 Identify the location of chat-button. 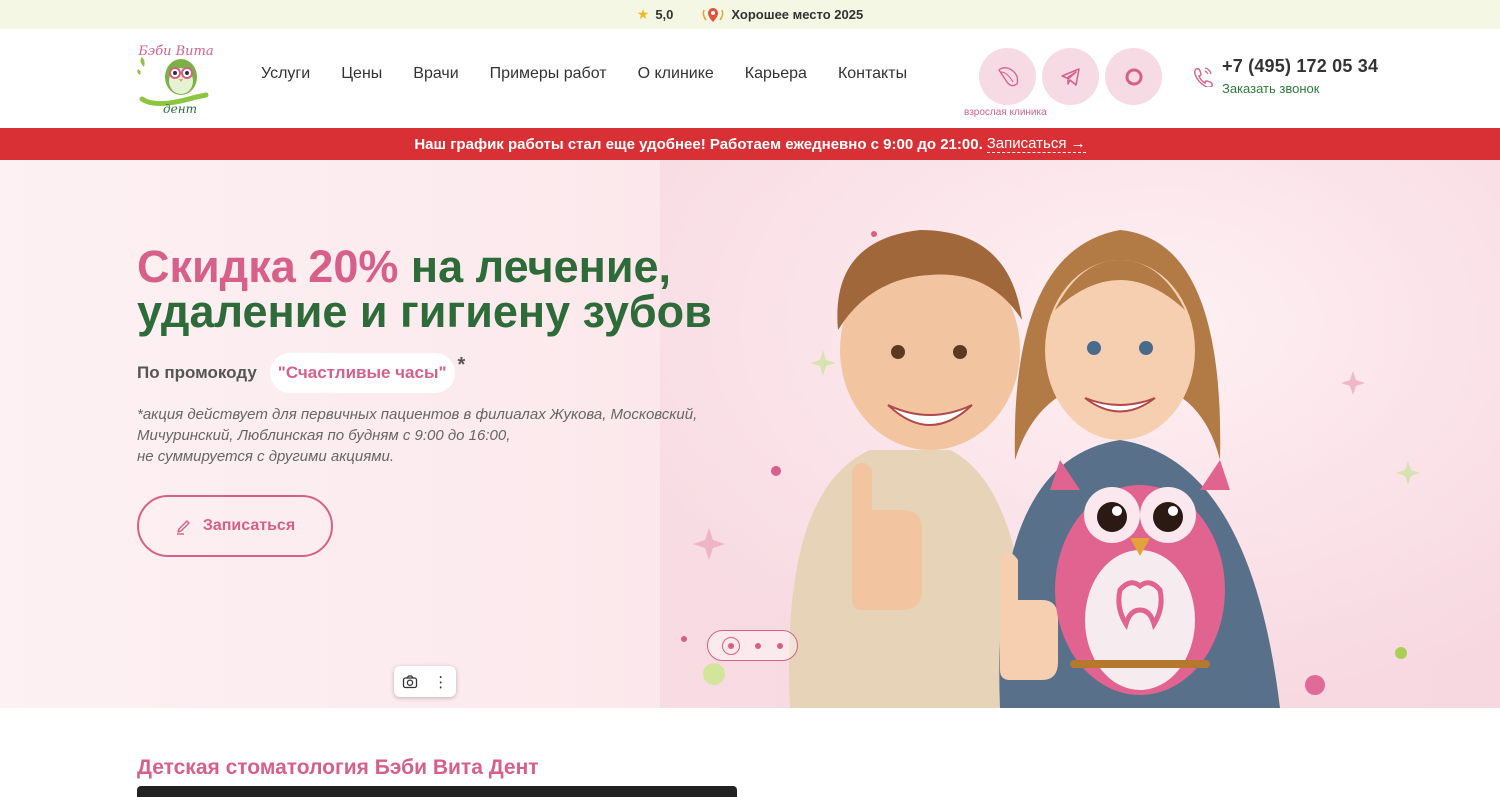
(1133, 76).